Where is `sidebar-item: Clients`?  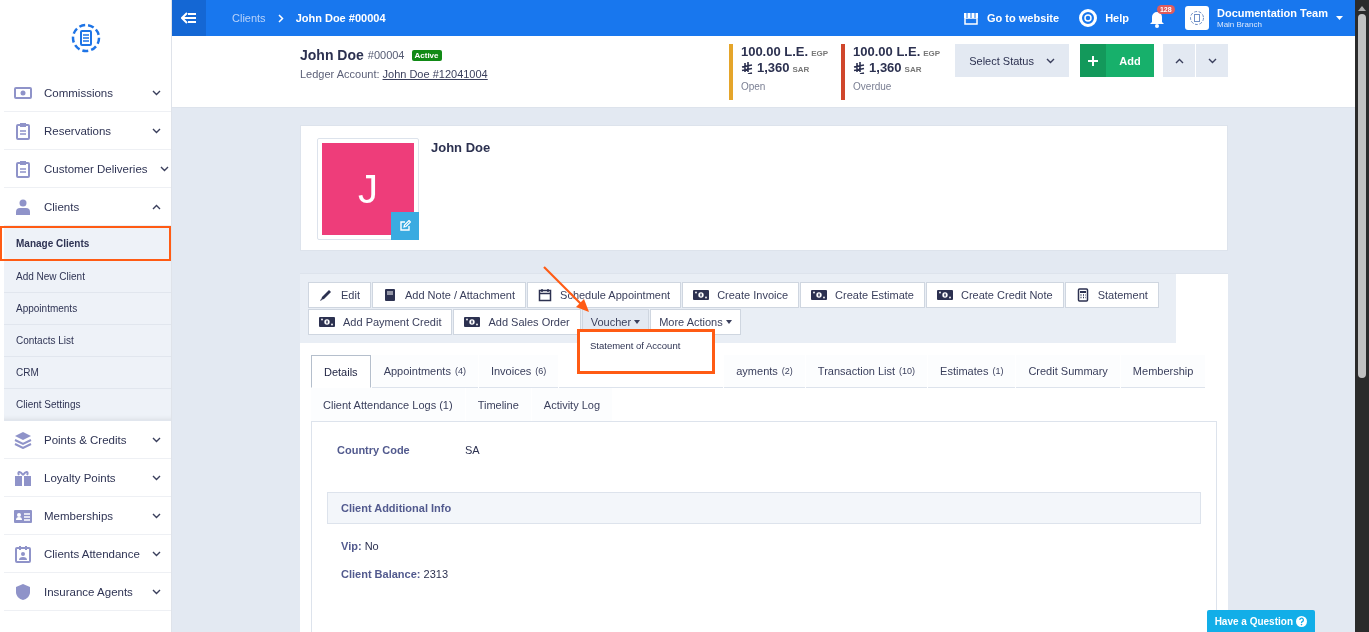 sidebar-item: Clients is located at coordinates (87, 207).